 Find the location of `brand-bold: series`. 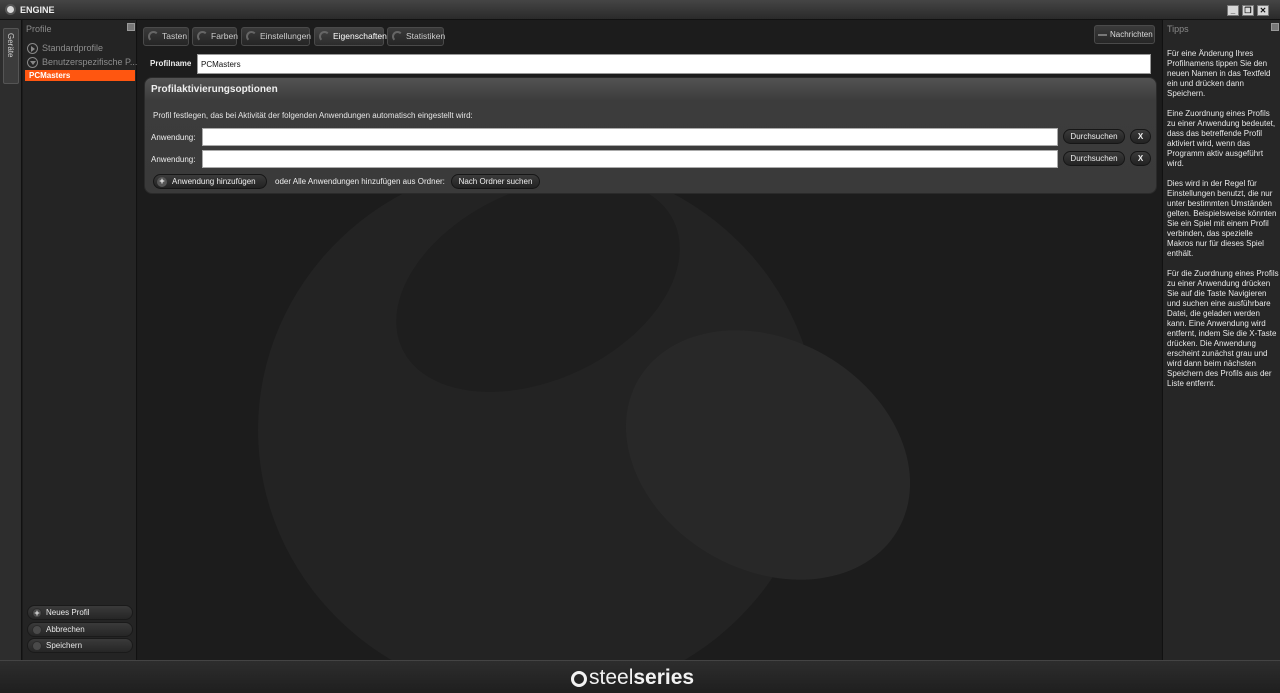

brand-bold: series is located at coordinates (664, 677).